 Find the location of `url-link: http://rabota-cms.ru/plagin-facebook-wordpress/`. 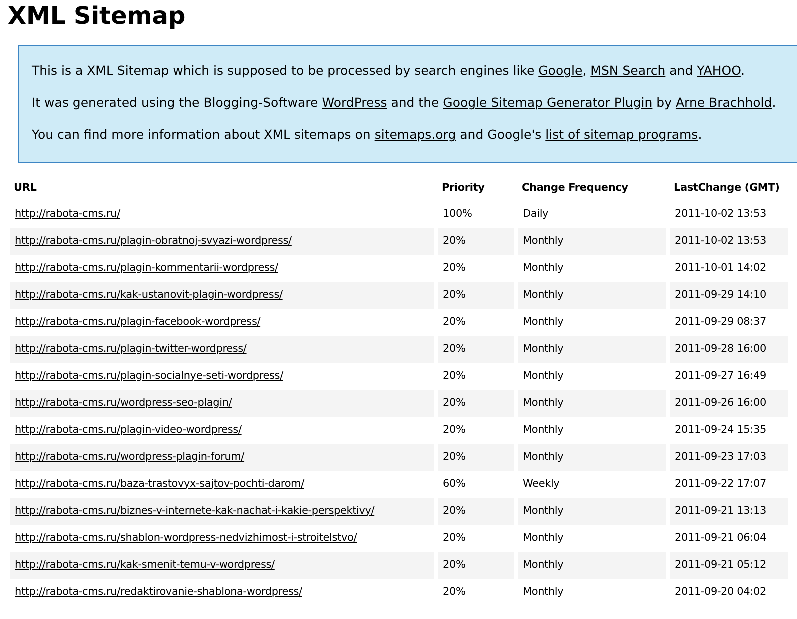

url-link: http://rabota-cms.ru/plagin-facebook-wordpress/ is located at coordinates (138, 322).